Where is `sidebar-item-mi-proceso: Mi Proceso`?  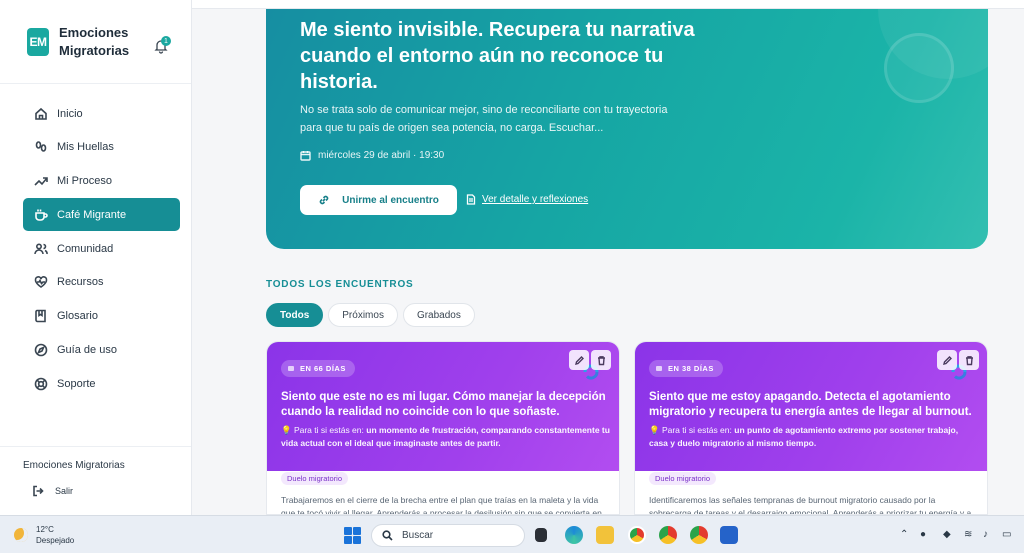
sidebar-item-mi-proceso: Mi Proceso is located at coordinates (101, 181).